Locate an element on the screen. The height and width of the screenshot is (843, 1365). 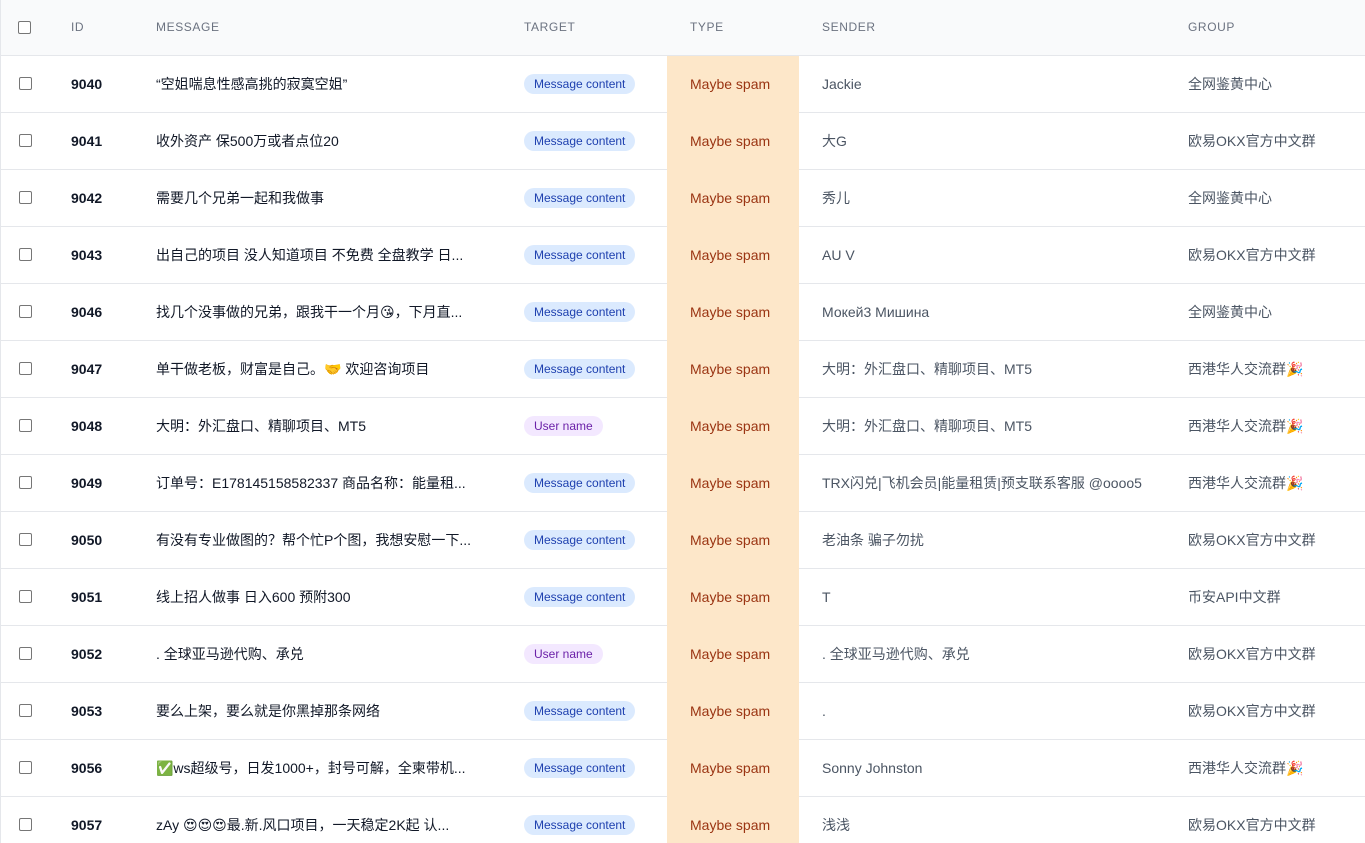
column-header-sender: SENDER is located at coordinates (983, 28).